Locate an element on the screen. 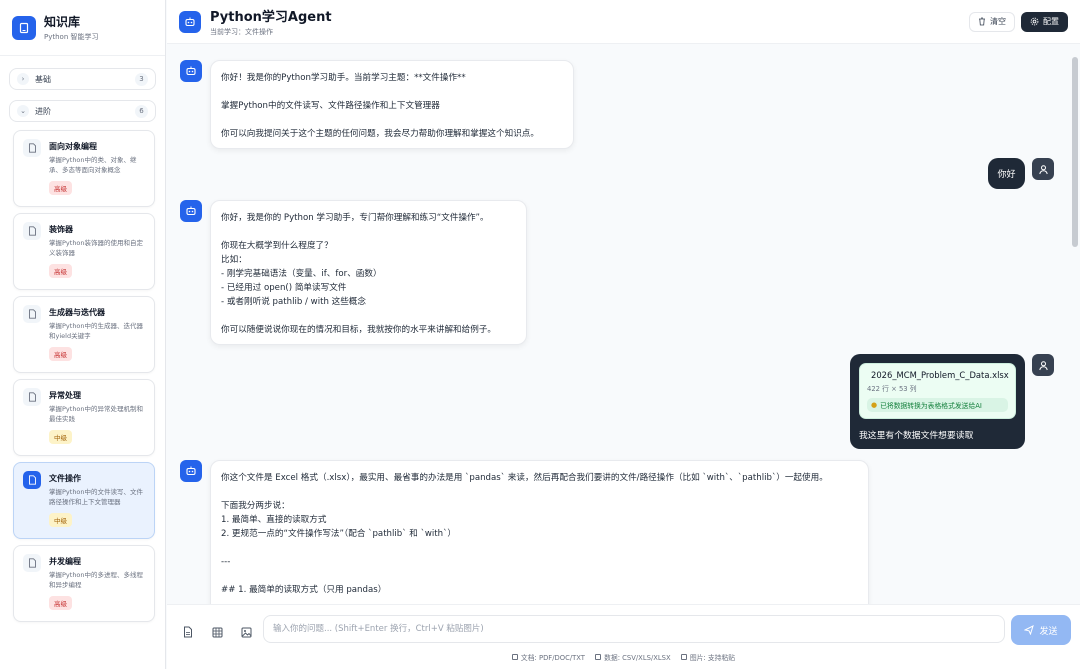 This screenshot has height=669, width=1080. send-button: 发送 is located at coordinates (1041, 630).